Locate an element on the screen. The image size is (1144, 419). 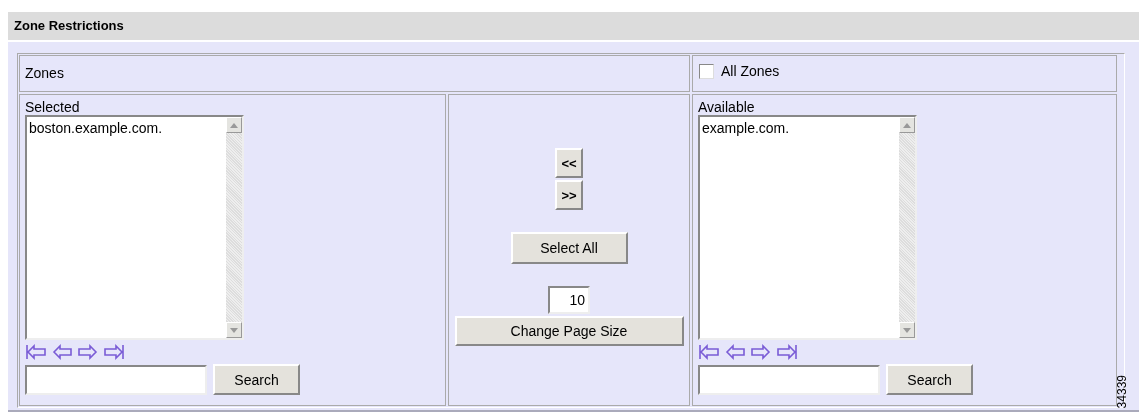
list-label: Selected is located at coordinates (52, 107).